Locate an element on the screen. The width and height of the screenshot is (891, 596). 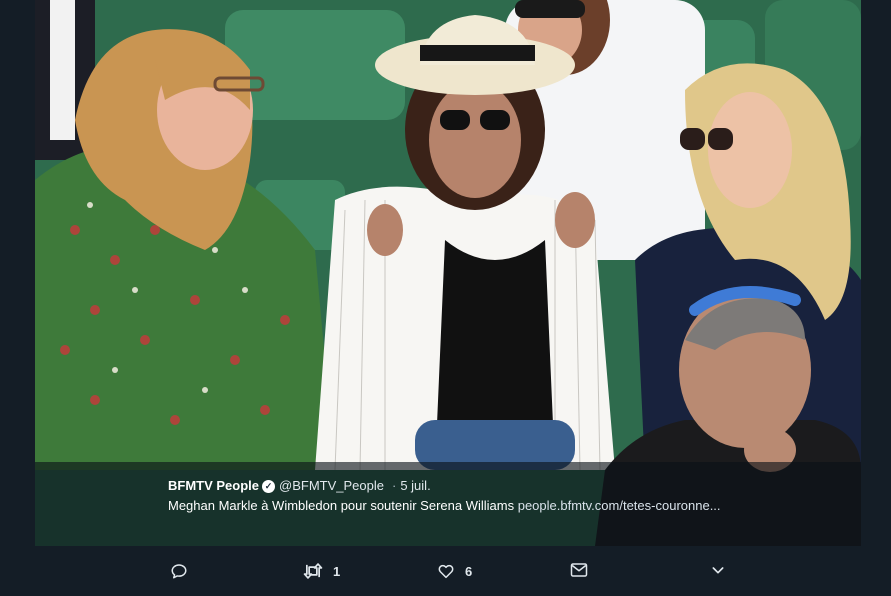
author-name: BFMTV People is located at coordinates (213, 486).